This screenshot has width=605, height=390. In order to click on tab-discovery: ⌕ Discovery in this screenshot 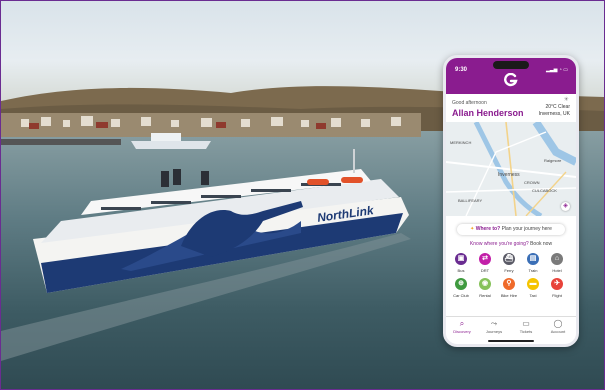, I will do `click(462, 326)`.